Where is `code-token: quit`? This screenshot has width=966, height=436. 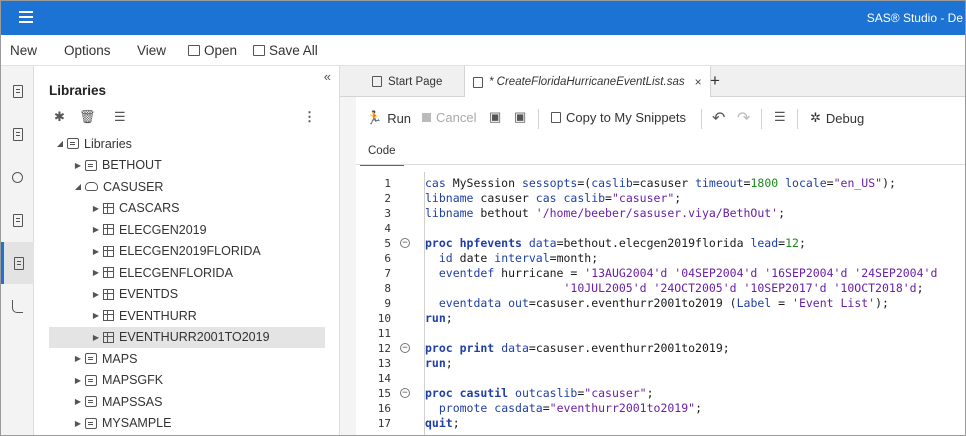 code-token: quit is located at coordinates (439, 423).